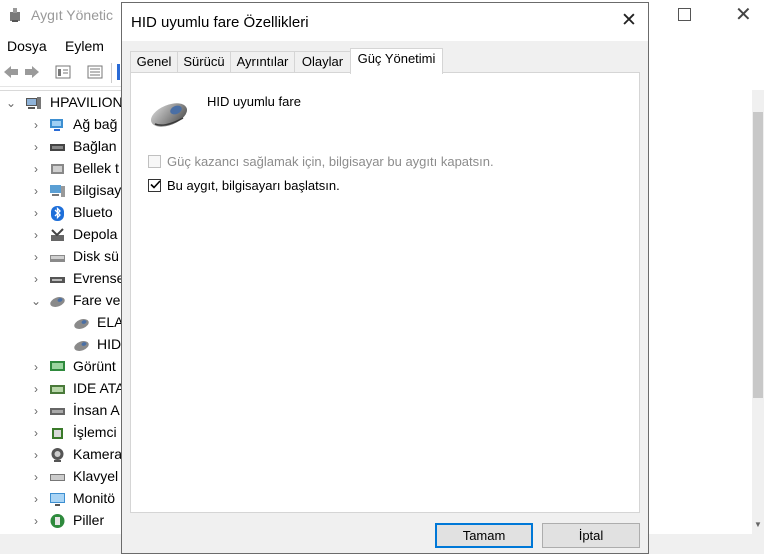  Describe the element at coordinates (60, 213) in the screenshot. I see `tree-category-item: › Blueto` at that location.